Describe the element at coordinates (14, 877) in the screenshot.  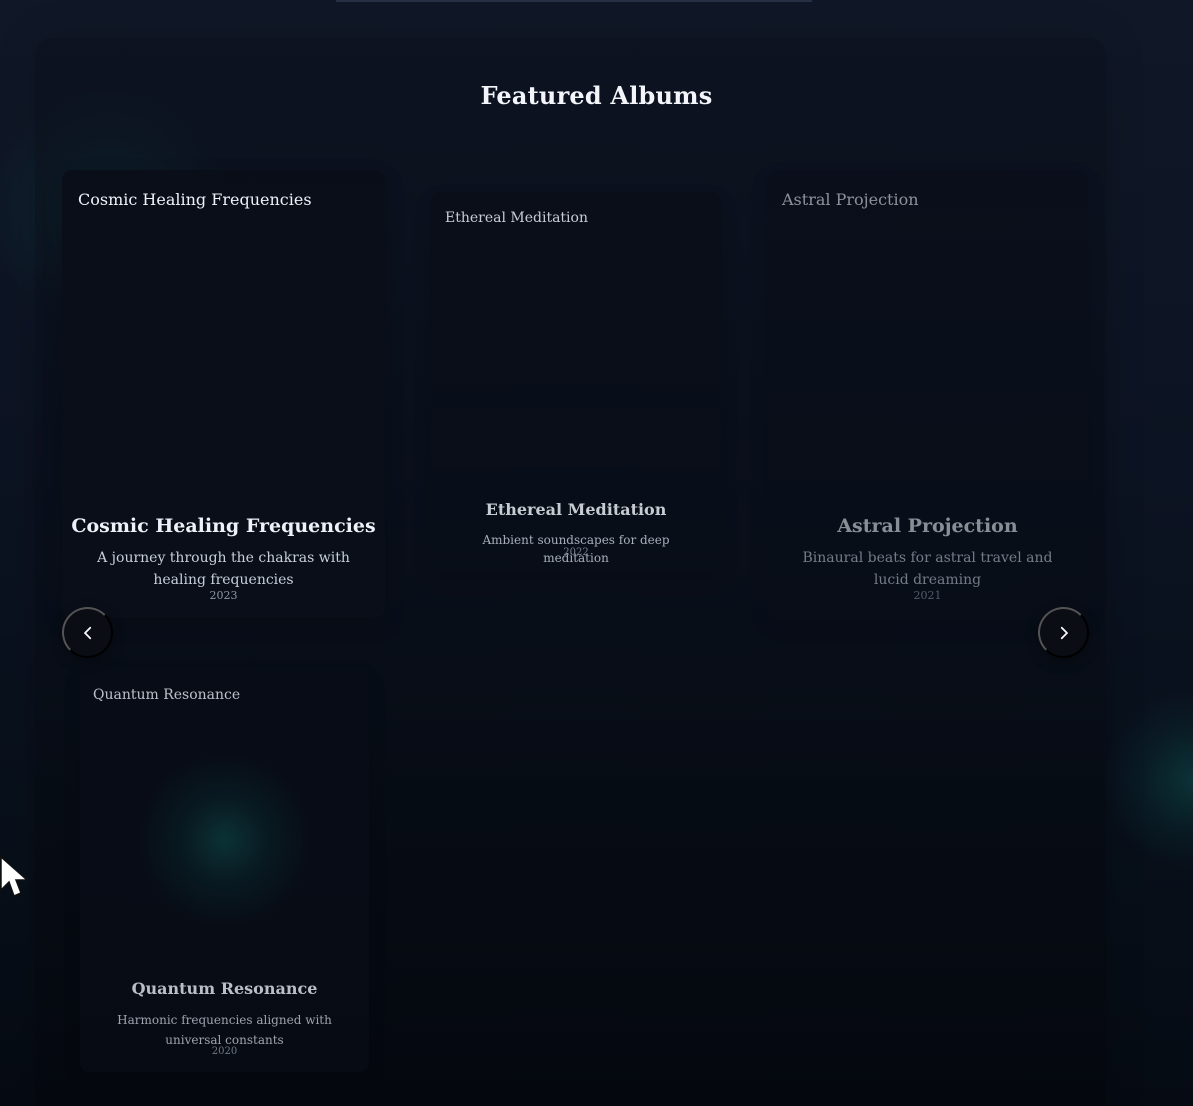
I see `mouse-cursor-icon` at that location.